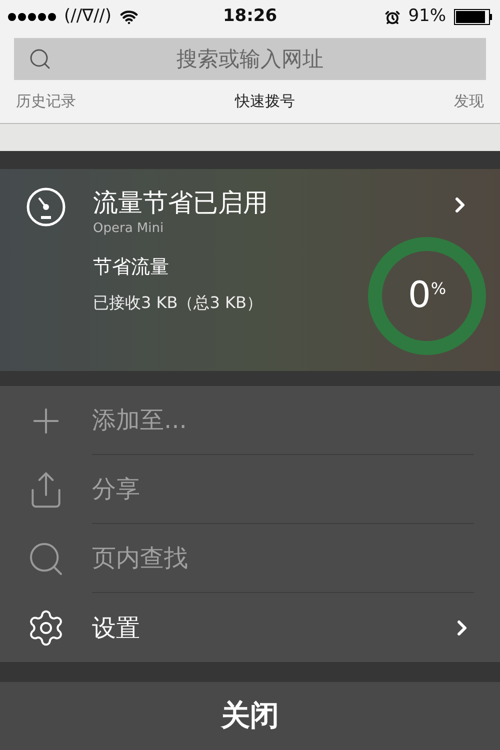 The width and height of the screenshot is (500, 750). What do you see at coordinates (129, 229) in the screenshot?
I see `card-subtitle: Opera Mini` at bounding box center [129, 229].